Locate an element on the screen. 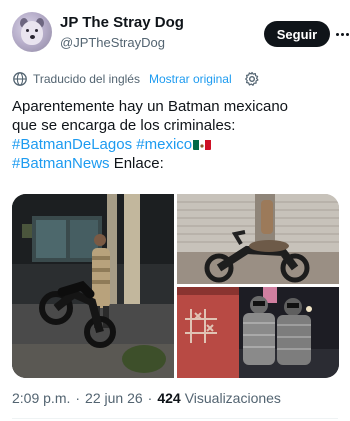  hashtag-link: #mexico is located at coordinates (164, 144).